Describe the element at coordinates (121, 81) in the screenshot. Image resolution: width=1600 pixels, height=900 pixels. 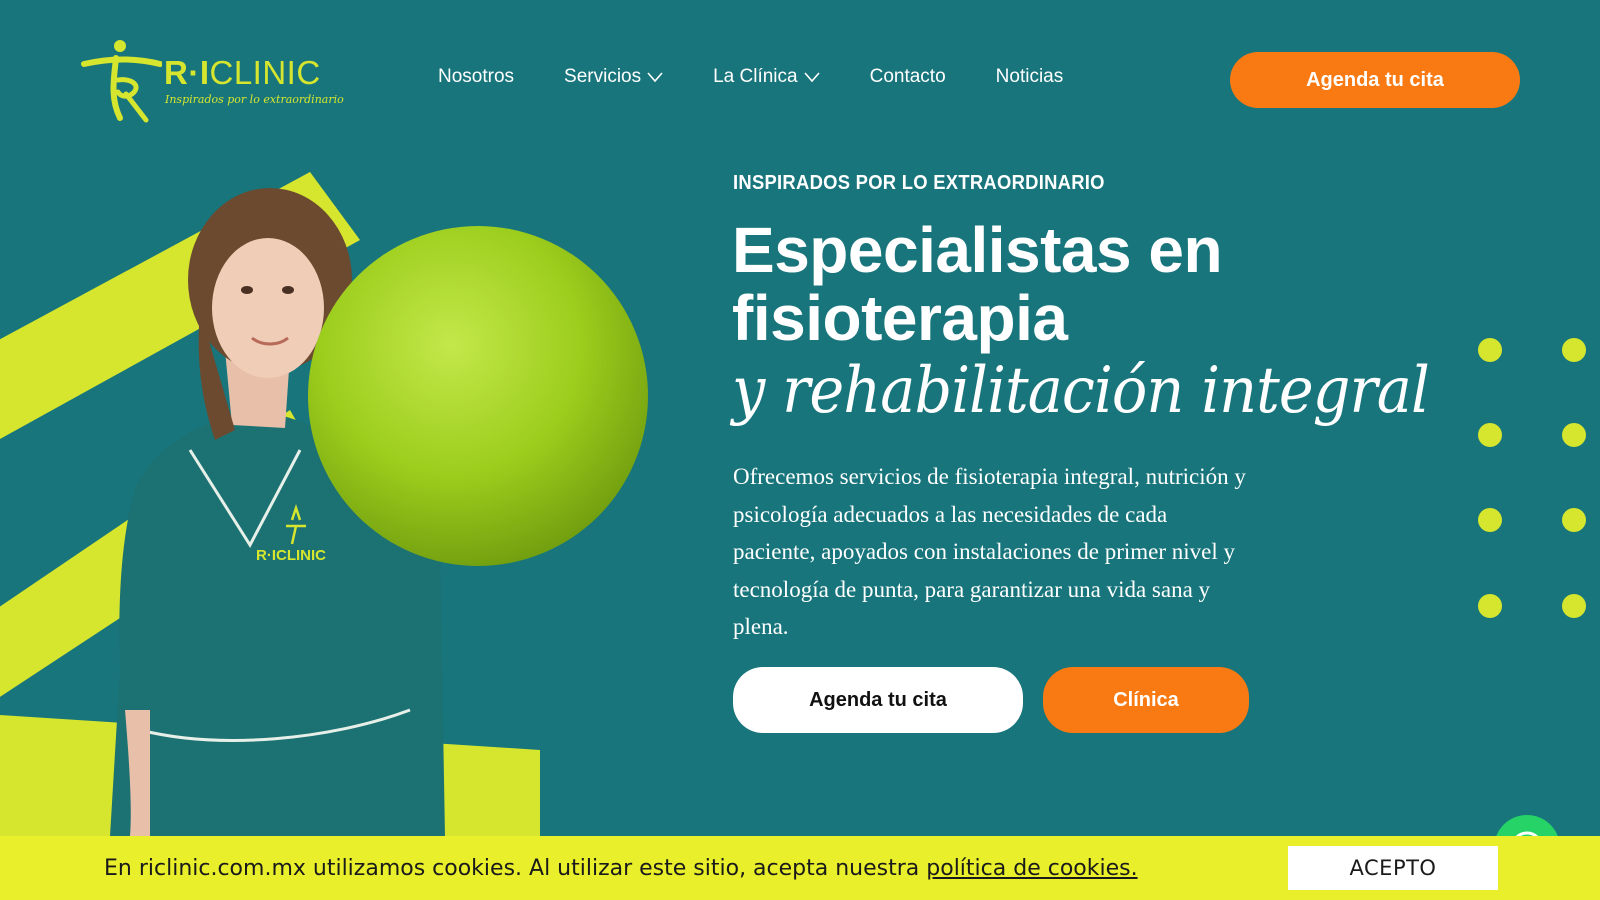
I see `logo-figure-icon` at that location.